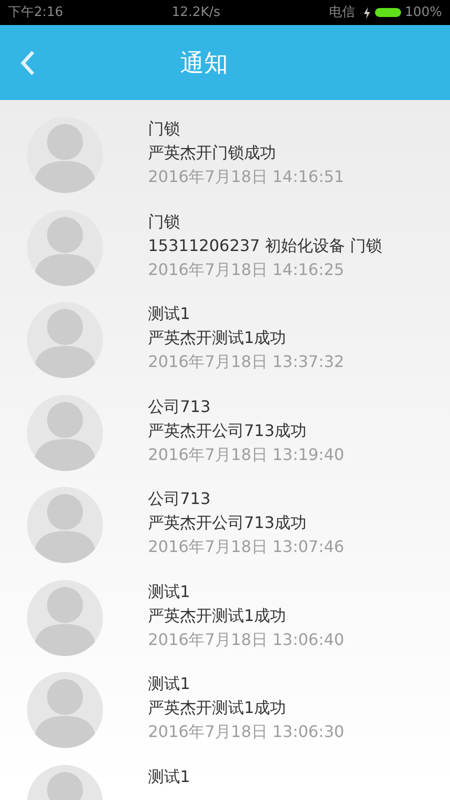 The width and height of the screenshot is (450, 800). What do you see at coordinates (247, 269) in the screenshot?
I see `notification-time: 2016年7月18日 14:16:25` at bounding box center [247, 269].